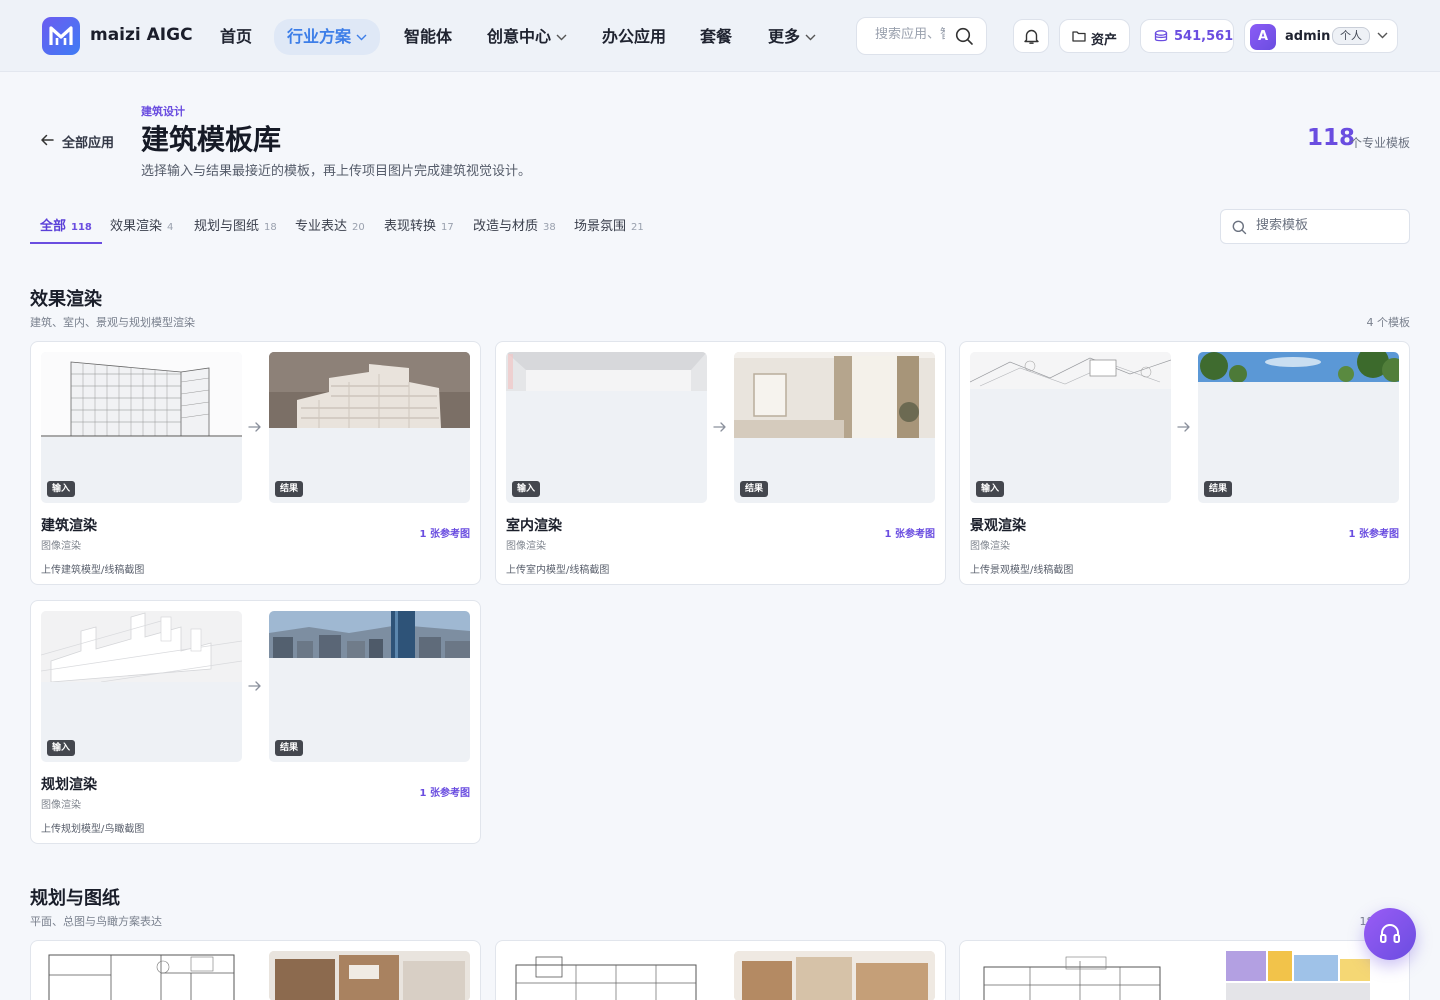  What do you see at coordinates (428, 37) in the screenshot?
I see `nav-item-agents: 智能体` at bounding box center [428, 37].